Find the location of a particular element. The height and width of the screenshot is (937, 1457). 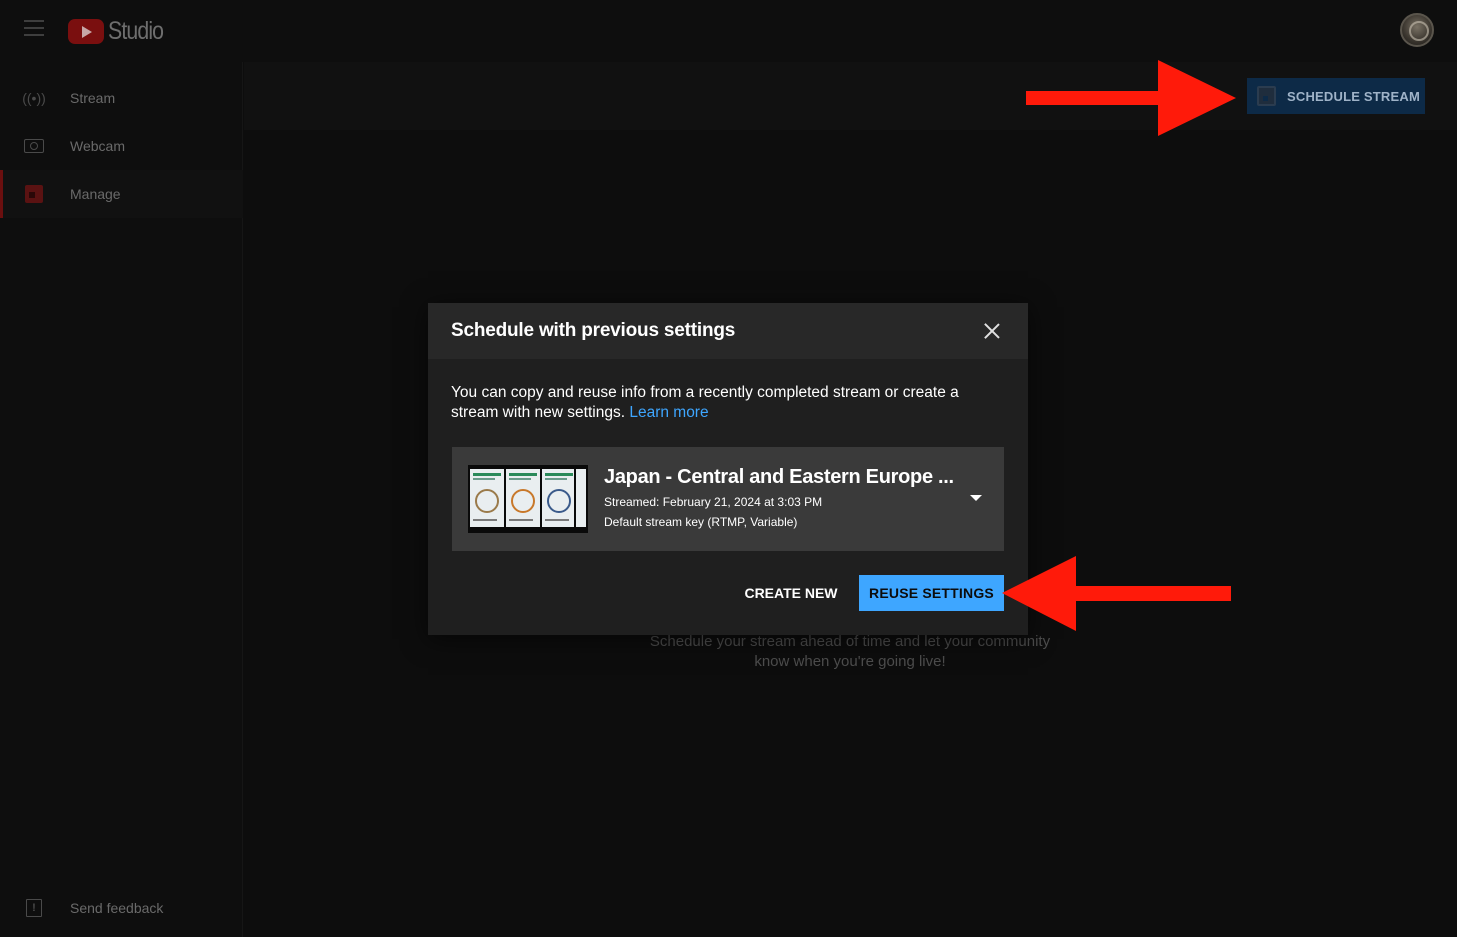

broadcast-icon: ((•)) is located at coordinates (34, 98).